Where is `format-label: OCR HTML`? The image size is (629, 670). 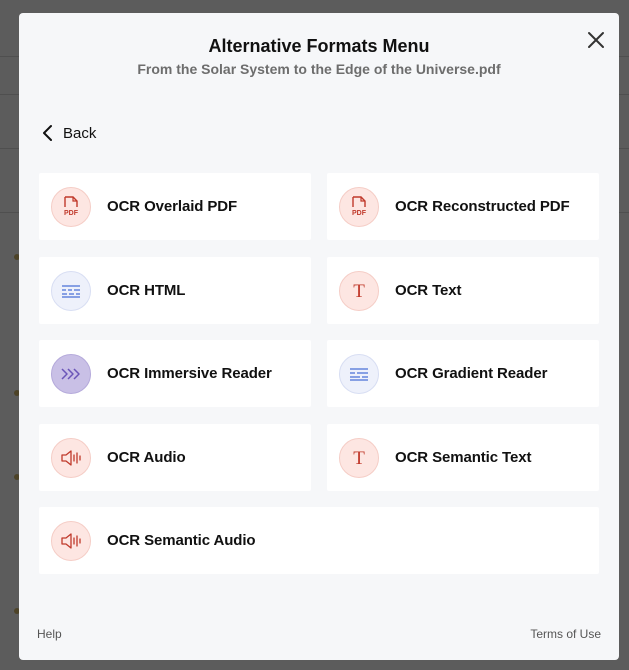
format-label: OCR HTML is located at coordinates (146, 290).